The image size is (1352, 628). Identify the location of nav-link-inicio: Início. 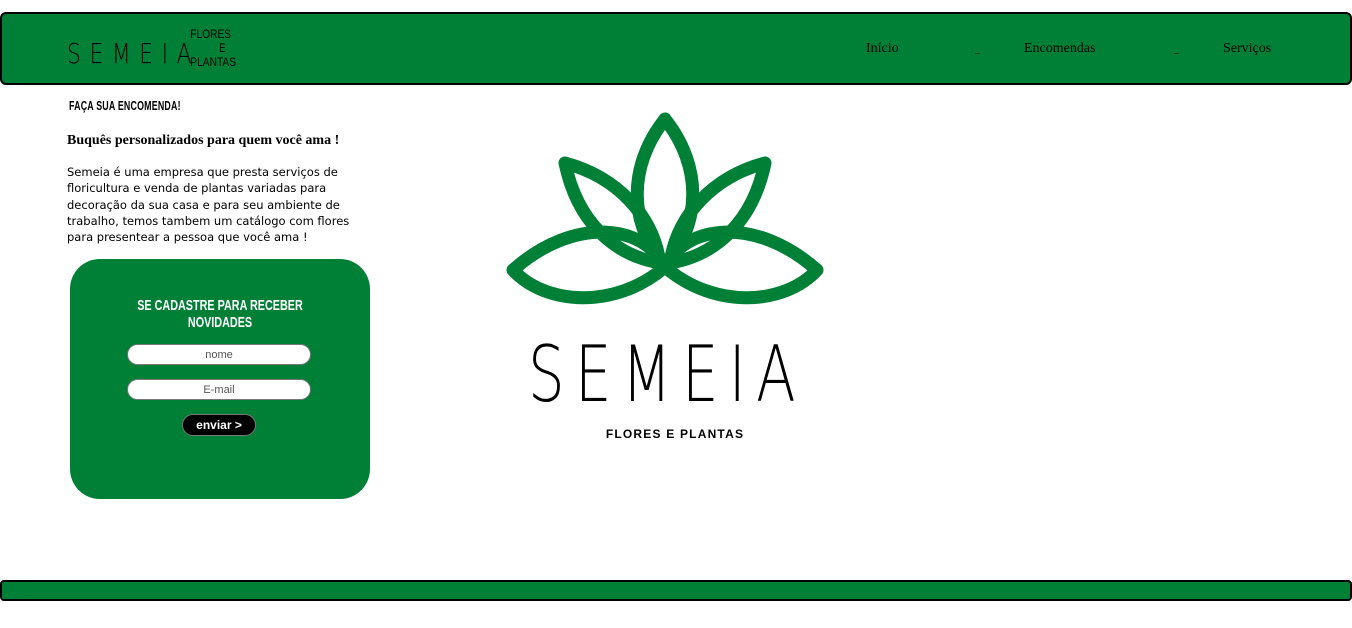
(882, 49).